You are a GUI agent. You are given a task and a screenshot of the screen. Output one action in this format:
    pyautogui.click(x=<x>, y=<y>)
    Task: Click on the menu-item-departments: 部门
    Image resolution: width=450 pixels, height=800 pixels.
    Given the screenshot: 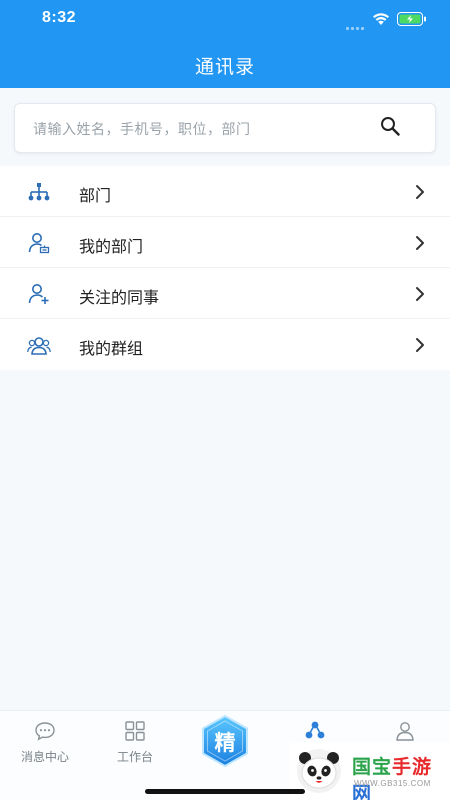 What is the action you would take?
    pyautogui.click(x=225, y=191)
    